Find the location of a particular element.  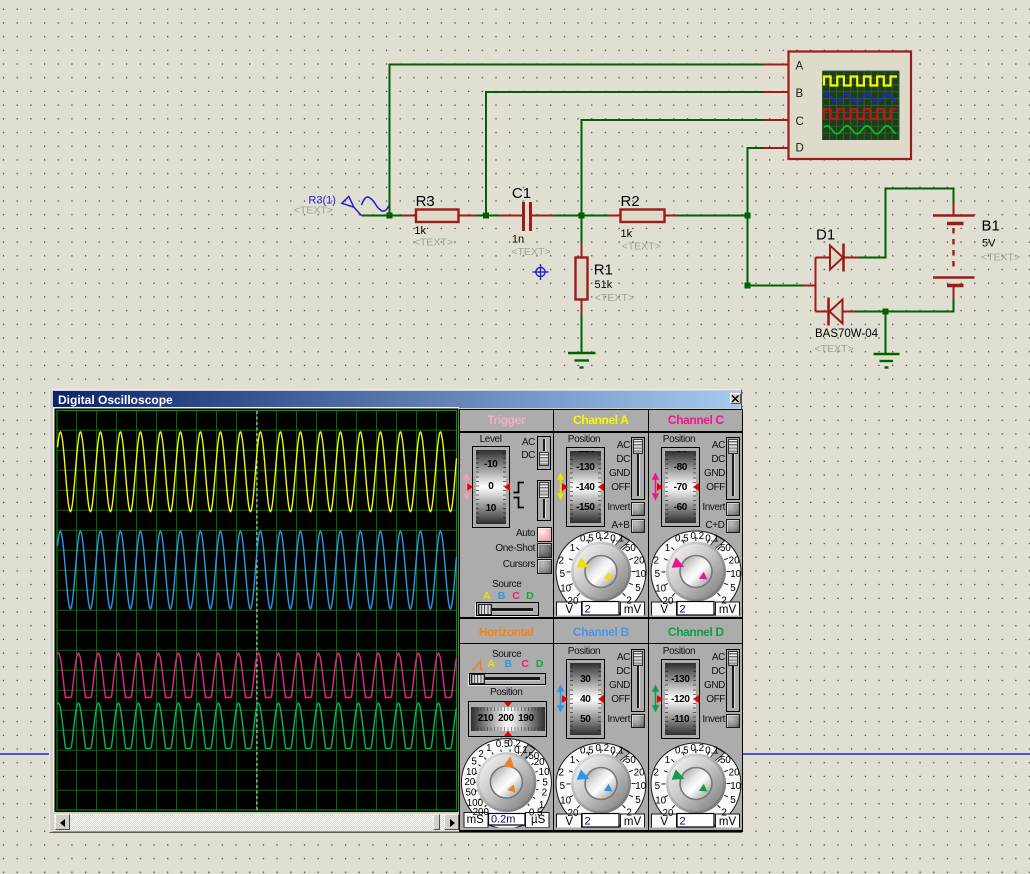

svg-text: 5V is located at coordinates (989, 244).